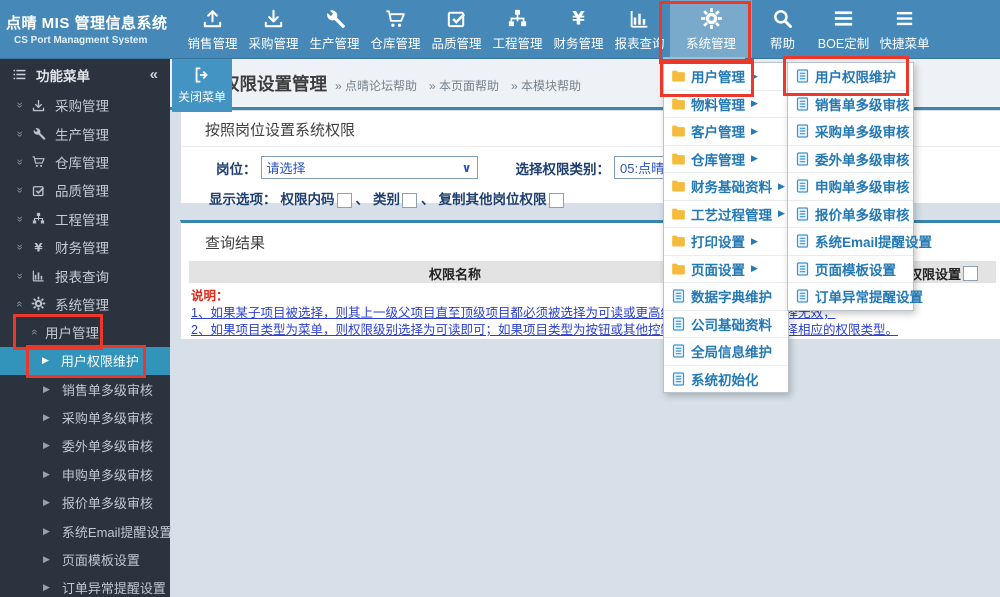 The width and height of the screenshot is (1000, 597). Describe the element at coordinates (273, 29) in the screenshot. I see `topbar-item-purchase: 采购管理` at that location.